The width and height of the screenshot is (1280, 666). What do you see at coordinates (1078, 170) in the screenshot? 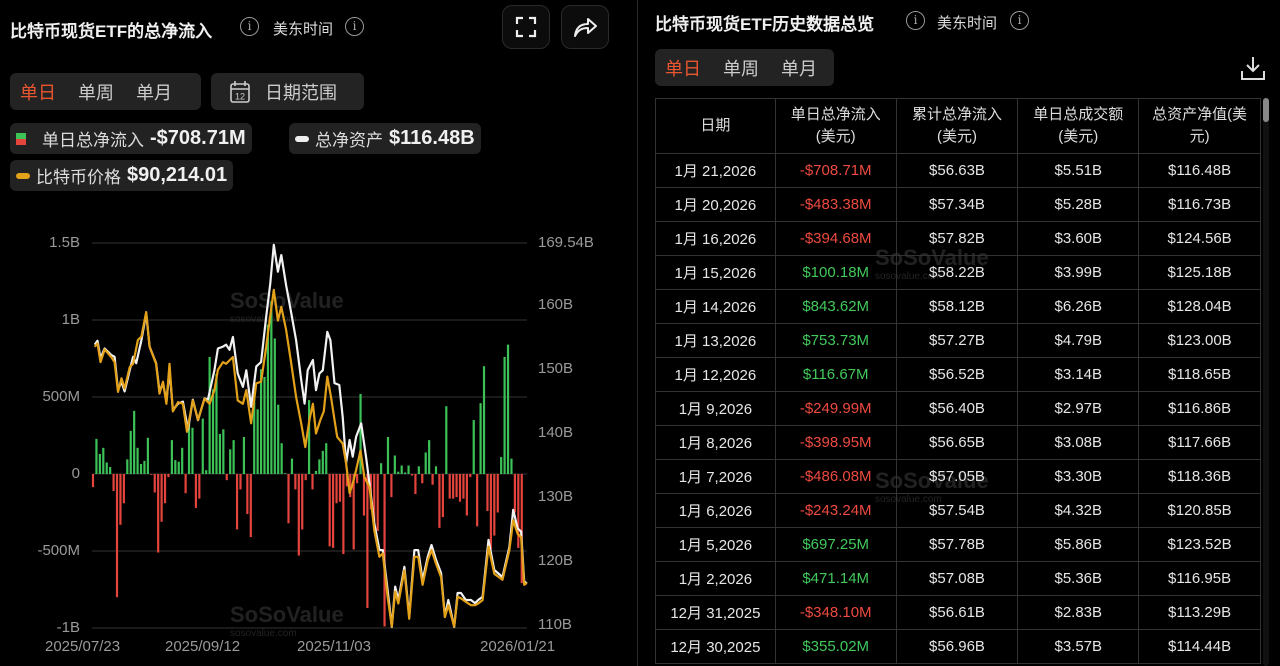
I see `volume-cell: $5.51B` at bounding box center [1078, 170].